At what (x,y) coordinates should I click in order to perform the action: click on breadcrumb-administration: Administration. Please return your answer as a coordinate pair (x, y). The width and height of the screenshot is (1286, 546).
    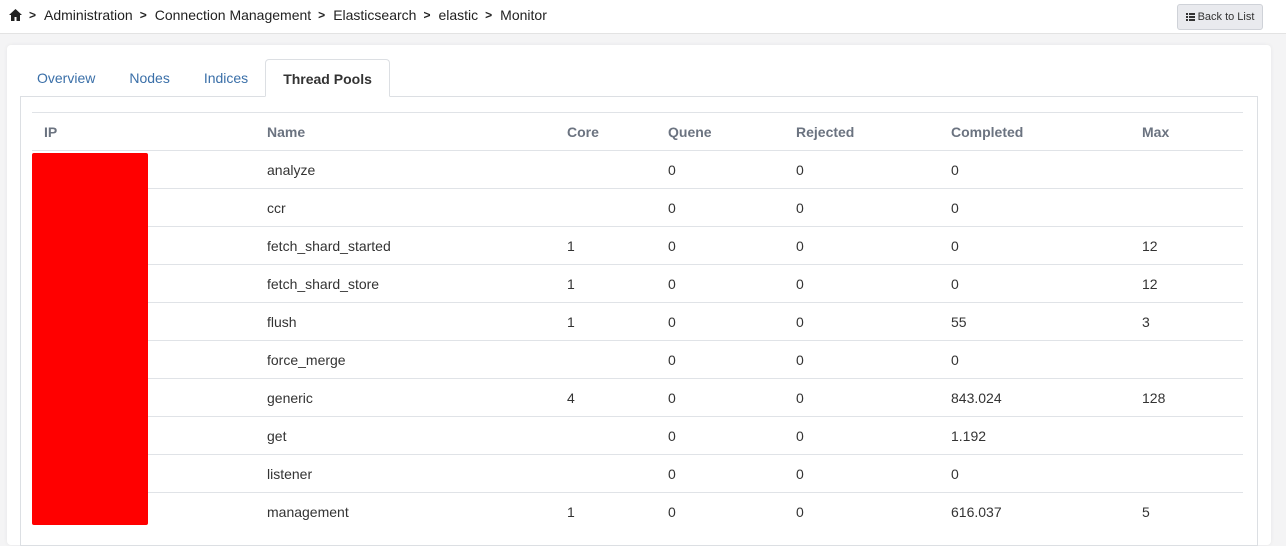
    Looking at the image, I should click on (88, 15).